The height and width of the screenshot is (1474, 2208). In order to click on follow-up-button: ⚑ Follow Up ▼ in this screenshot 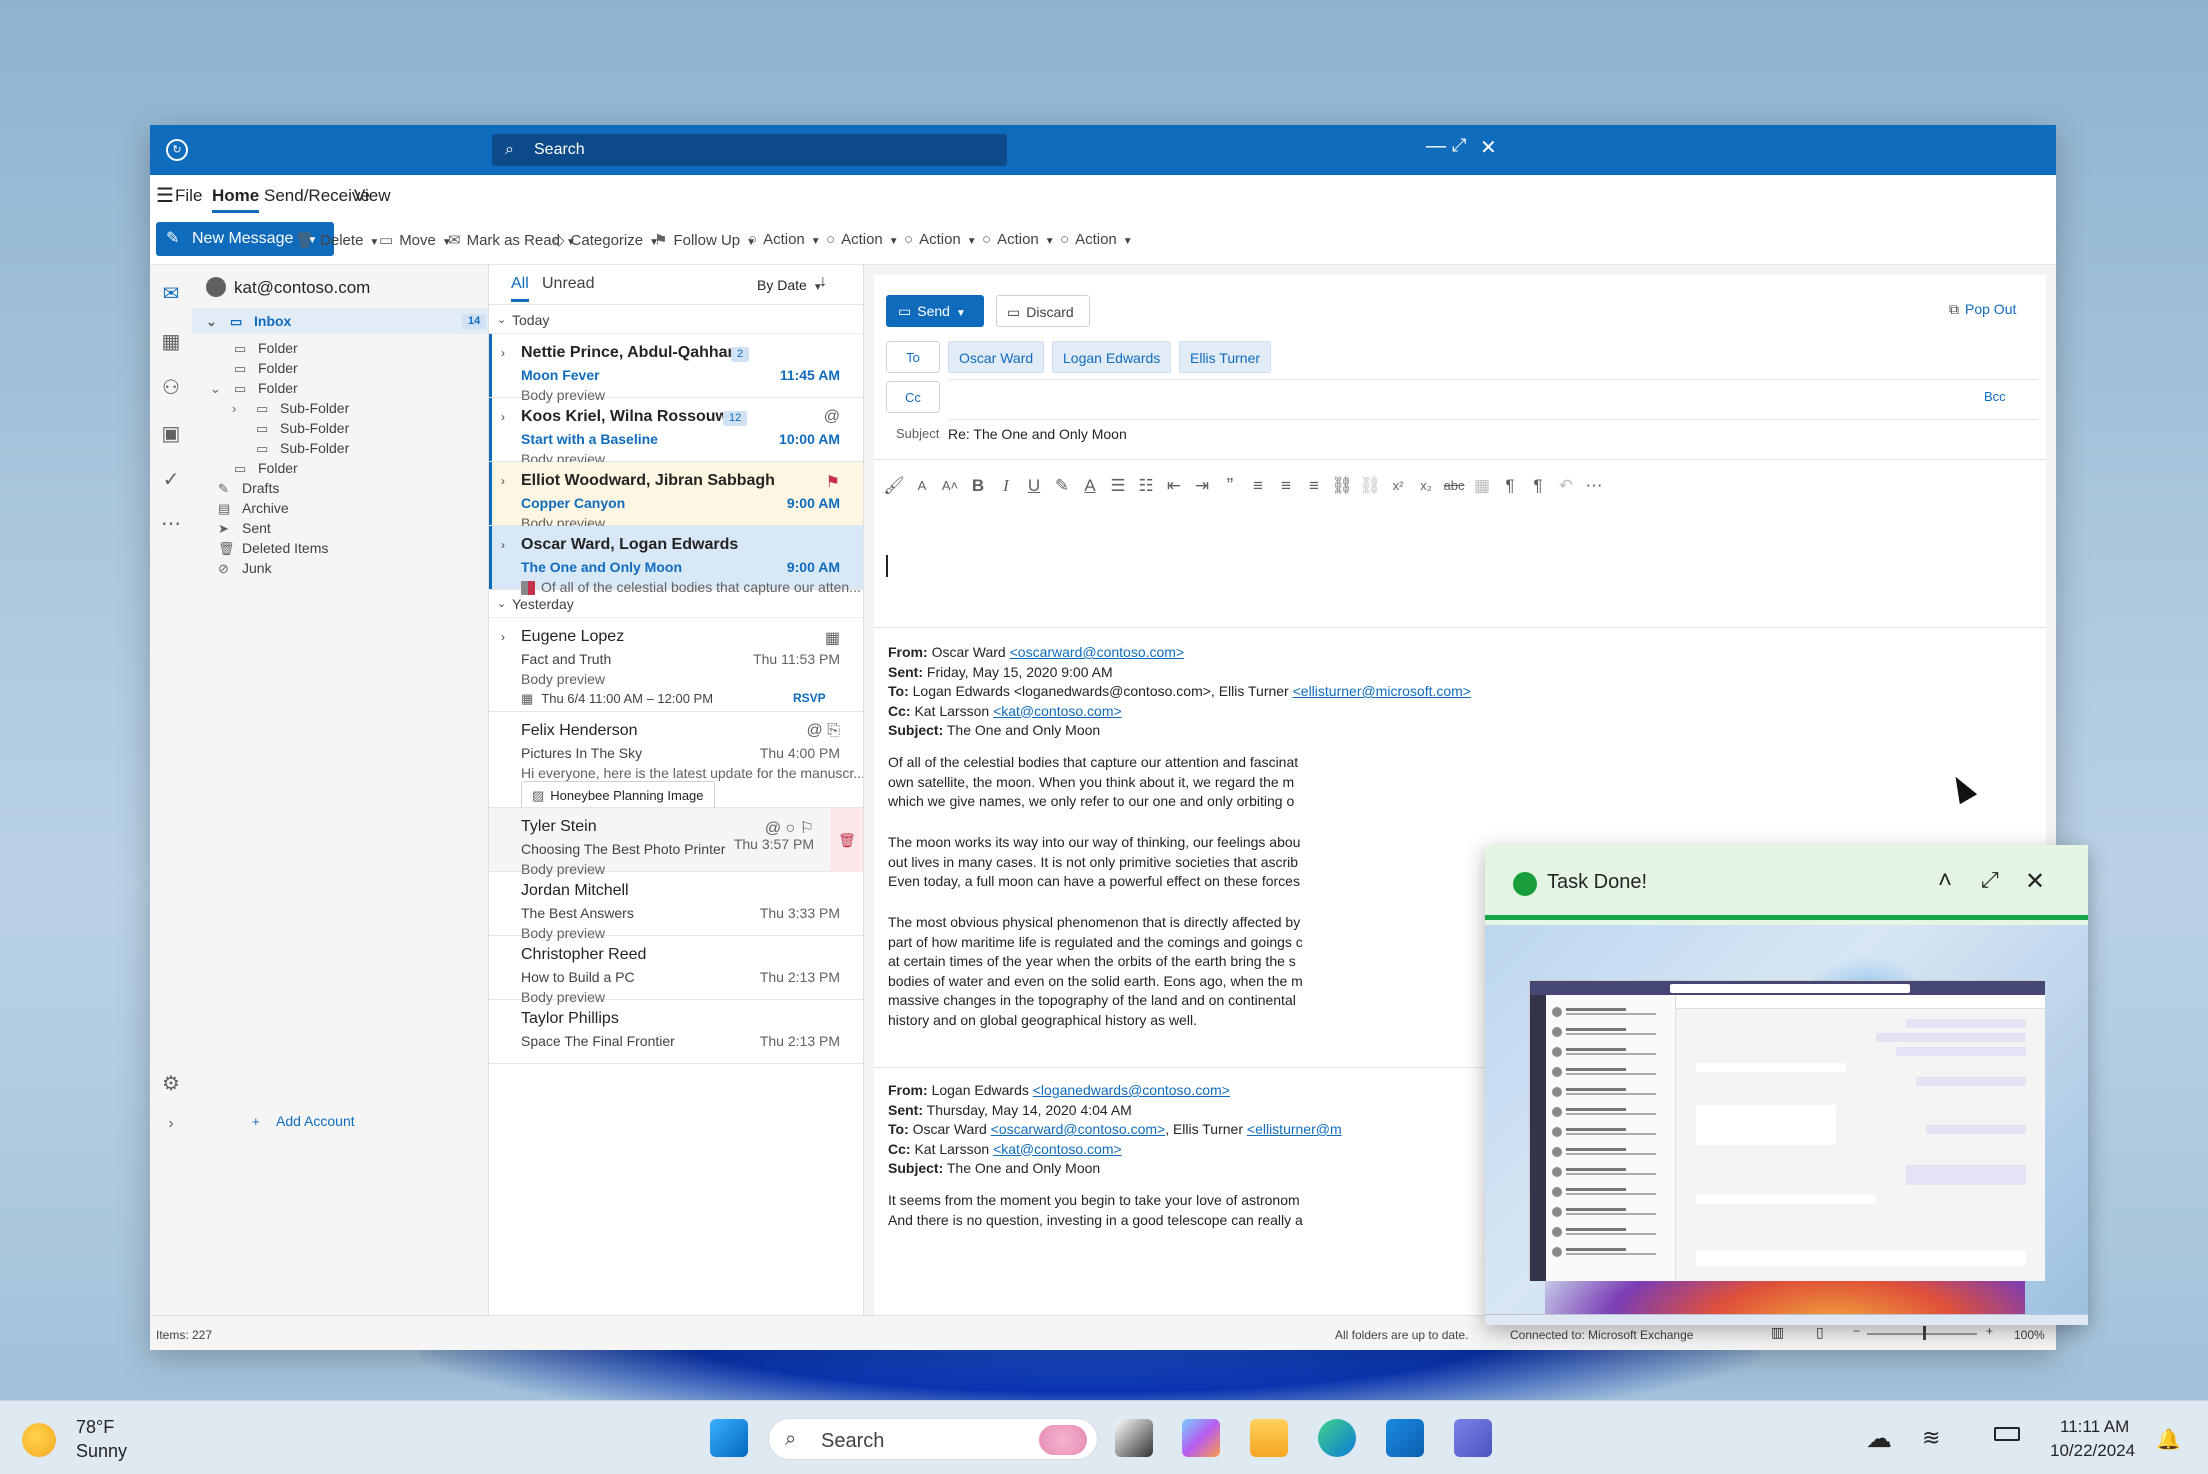, I will do `click(705, 240)`.